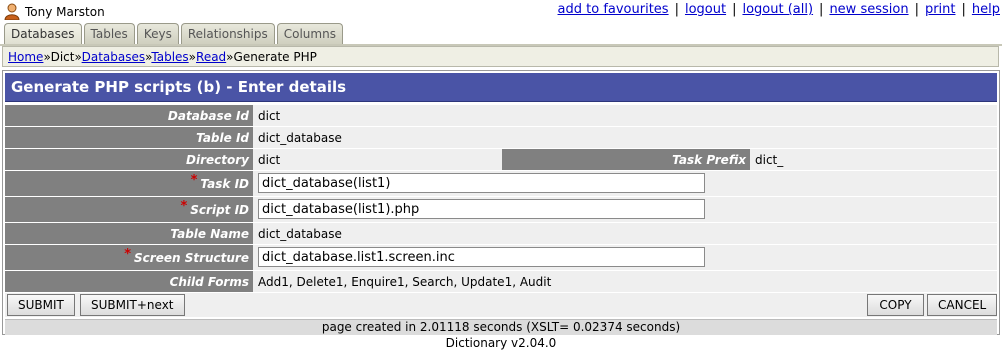 The height and width of the screenshot is (354, 1002). I want to click on task-id-label-cell: * Task ID, so click(129, 183).